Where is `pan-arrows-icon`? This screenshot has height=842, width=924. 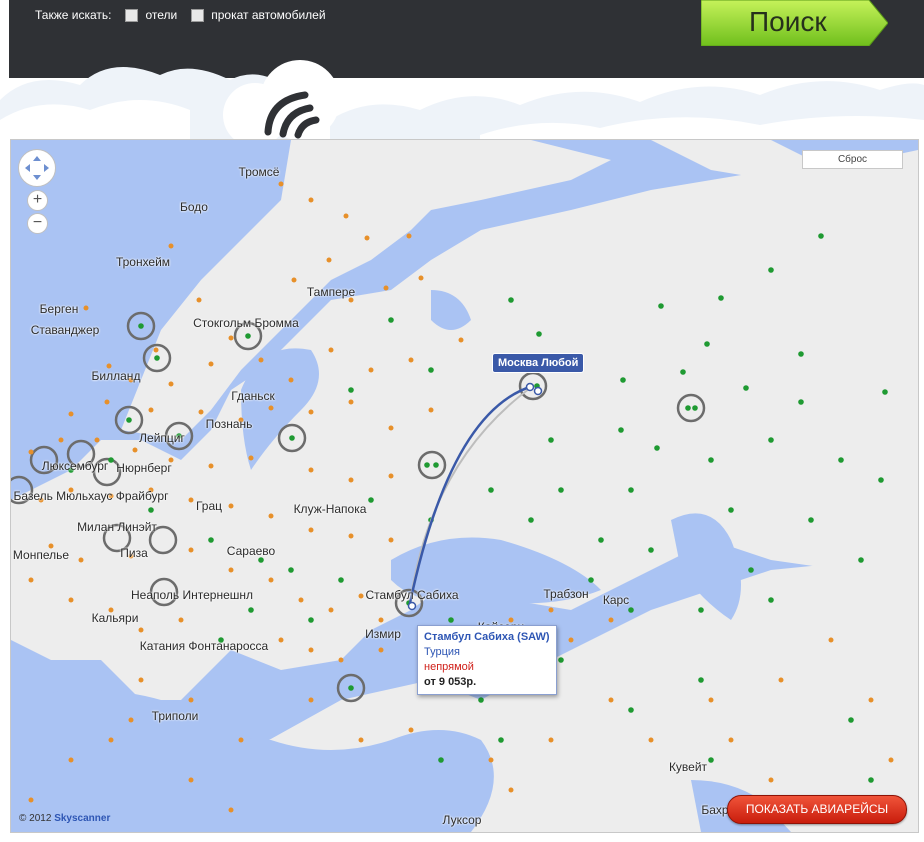 pan-arrows-icon is located at coordinates (37, 168).